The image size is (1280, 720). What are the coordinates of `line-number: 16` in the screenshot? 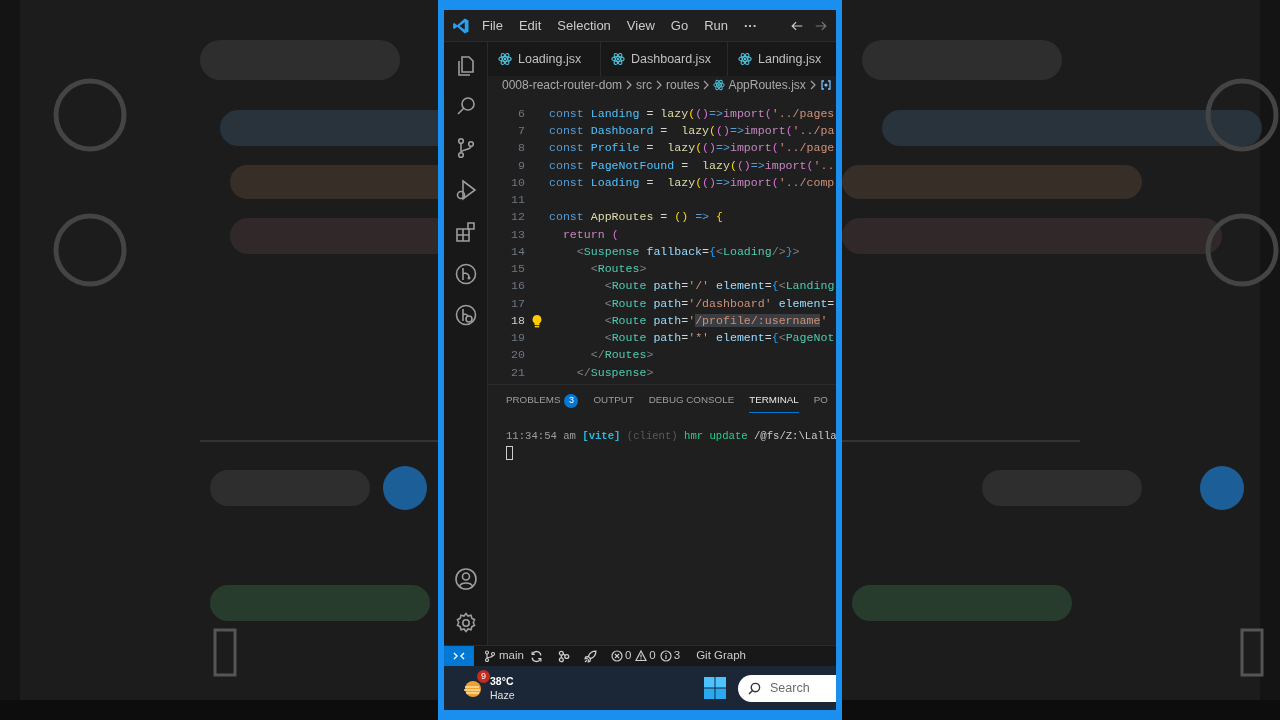 It's located at (517, 286).